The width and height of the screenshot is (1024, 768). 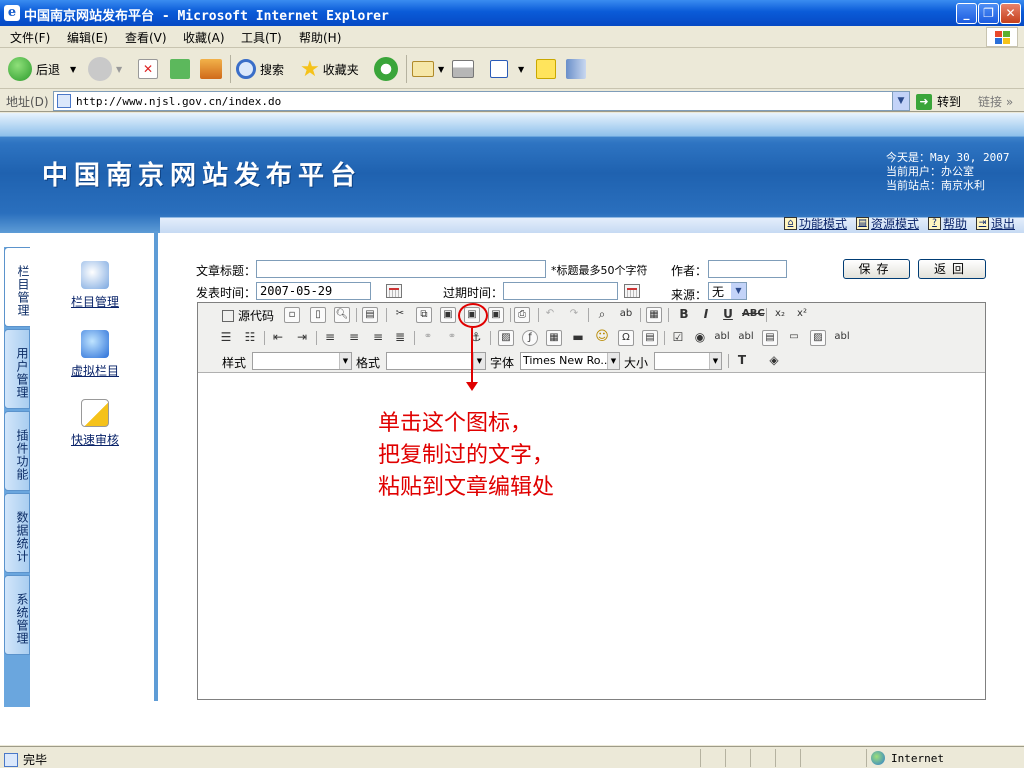 I want to click on paste-icon: ▣, so click(x=448, y=315).